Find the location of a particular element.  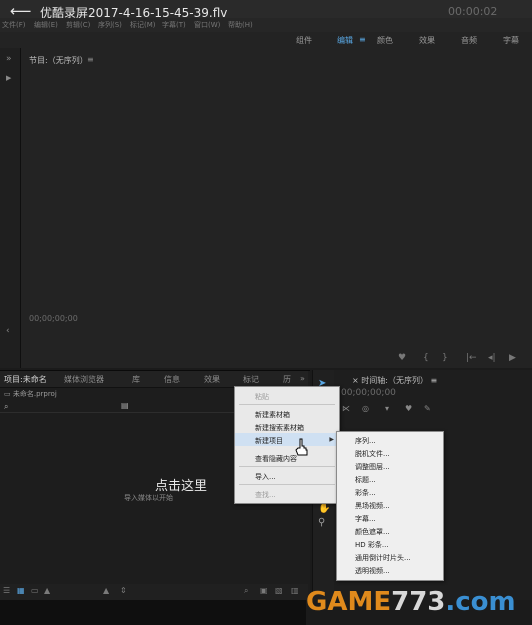

tab-media-browser: 媒体浏览器 is located at coordinates (84, 379).